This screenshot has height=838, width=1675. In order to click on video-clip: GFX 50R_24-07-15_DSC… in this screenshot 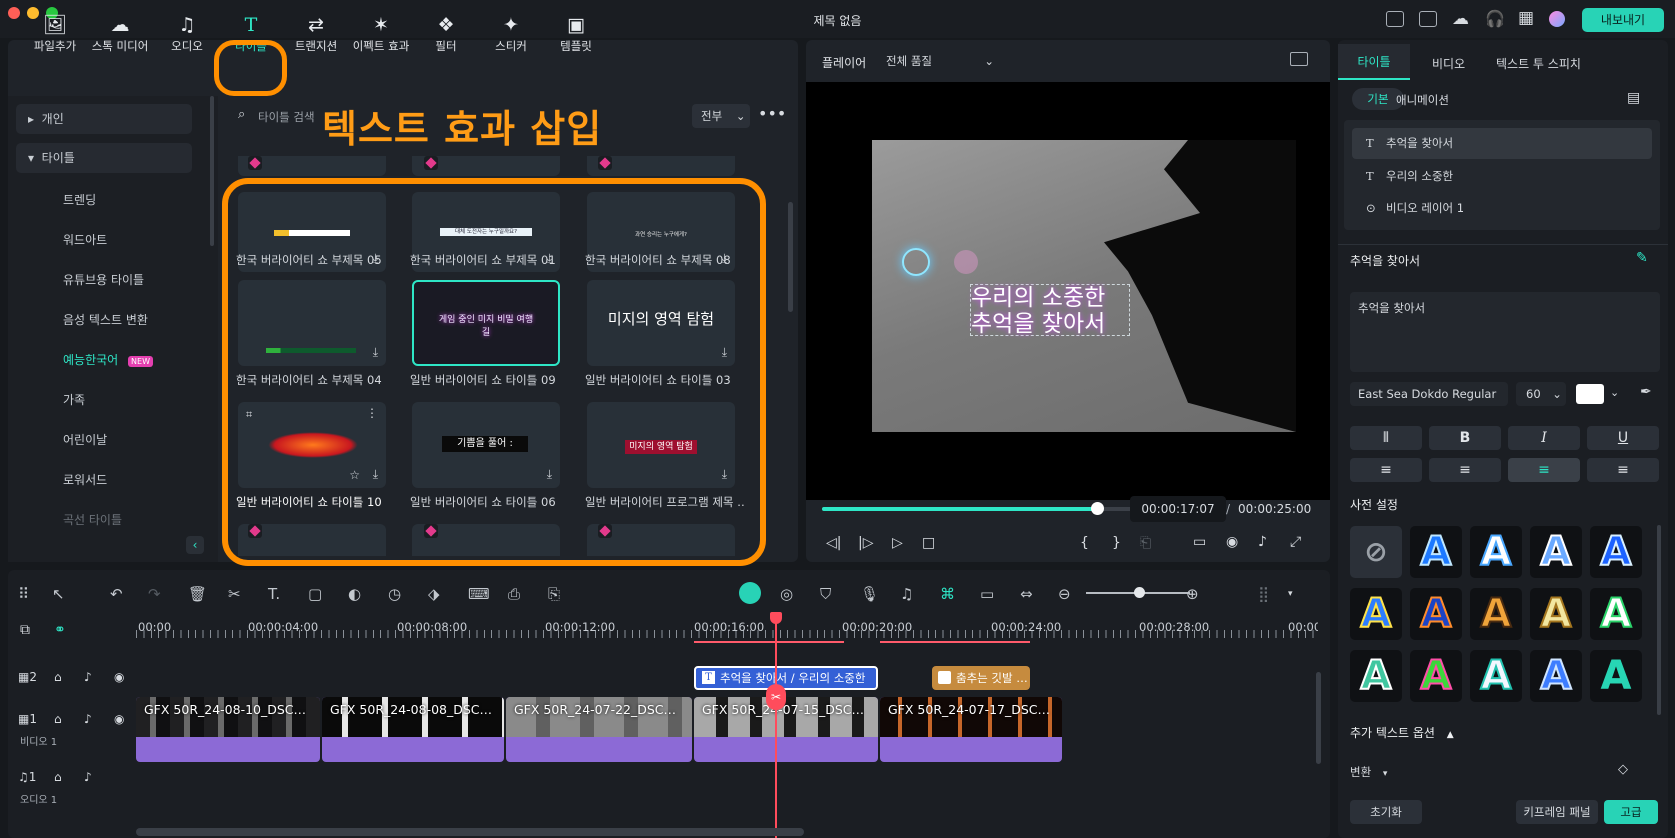, I will do `click(786, 729)`.